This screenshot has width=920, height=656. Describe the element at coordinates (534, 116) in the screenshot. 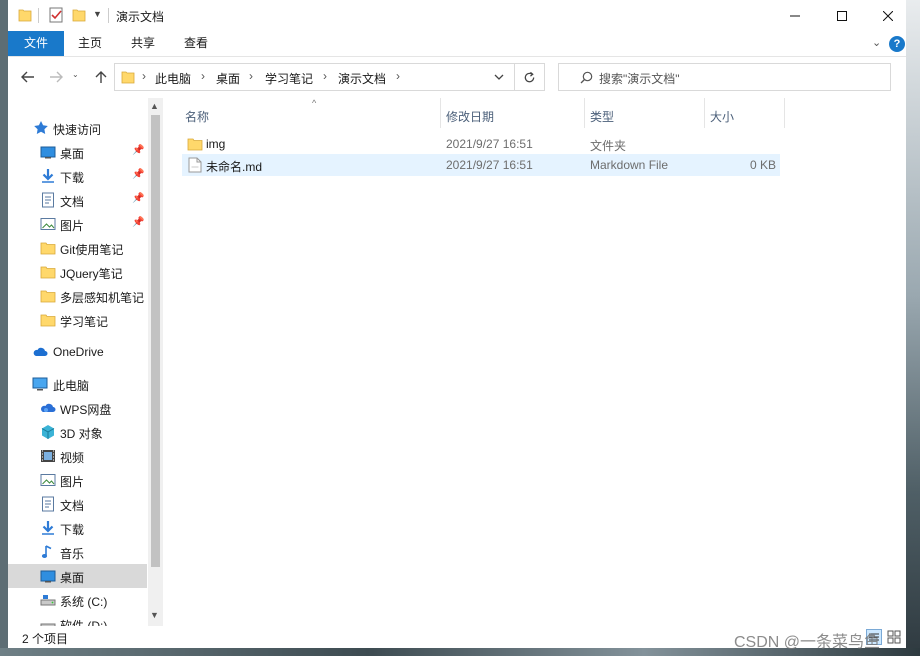

I see `column-header-row: 名称 修改日期 类型 大小` at that location.